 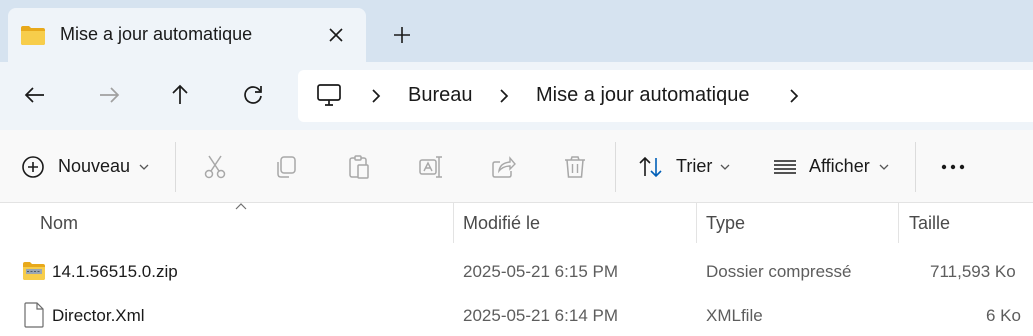 I want to click on column-size: Taille, so click(x=929, y=223).